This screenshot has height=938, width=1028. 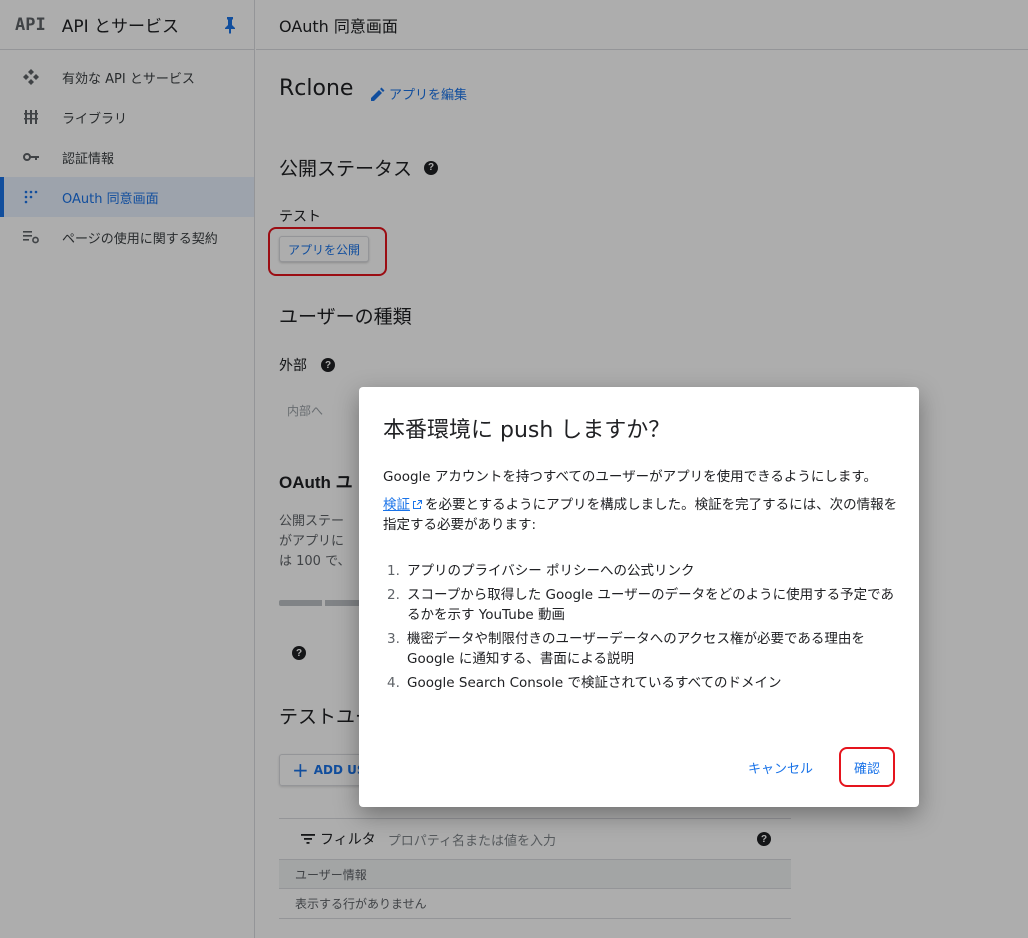 I want to click on verification-link: 検証, so click(x=396, y=505).